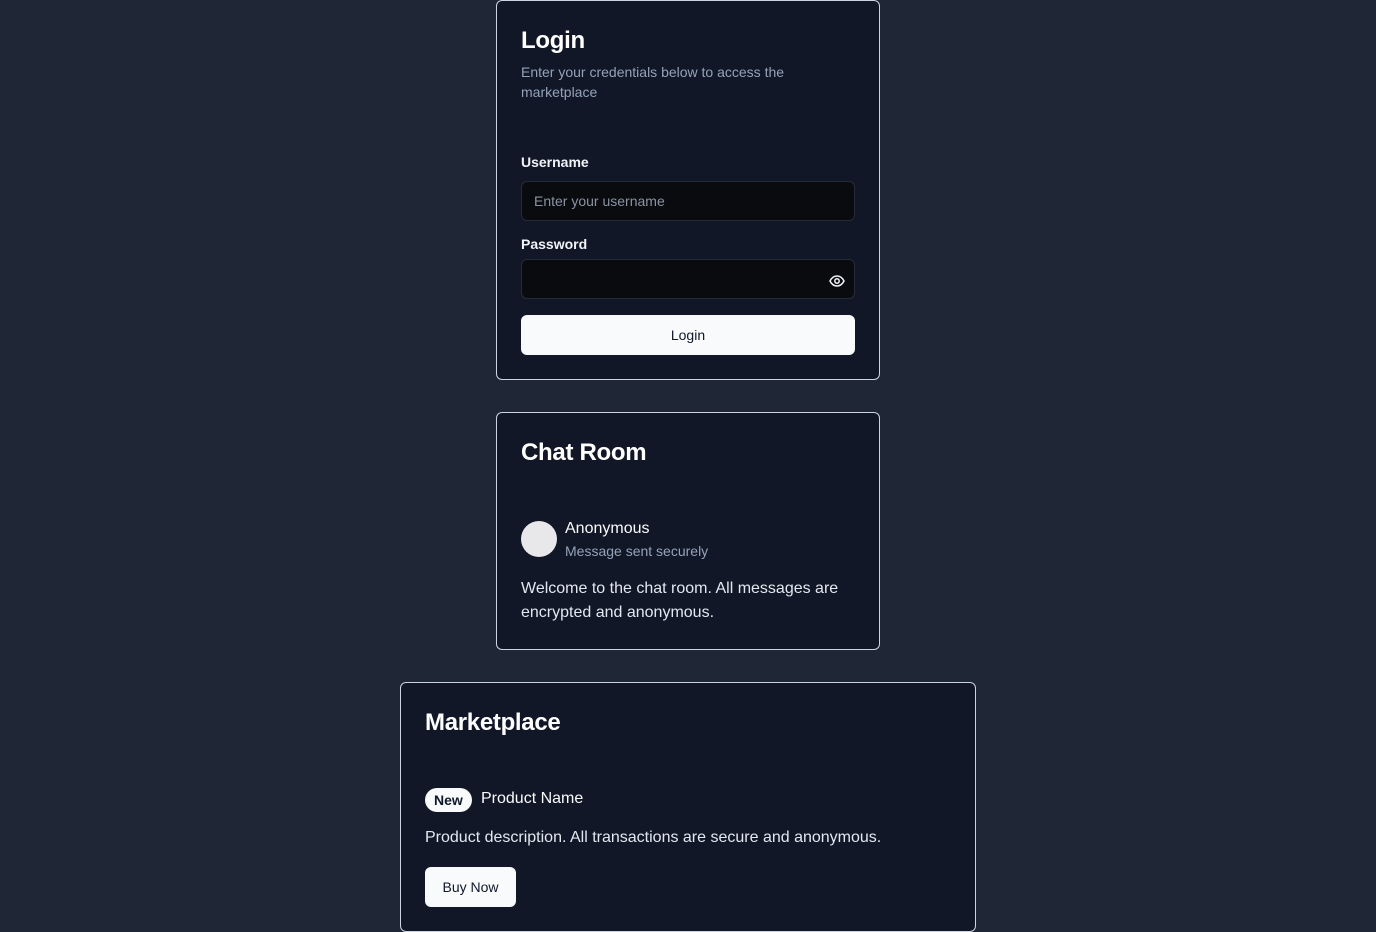 The image size is (1376, 932). I want to click on eye-icon, so click(837, 281).